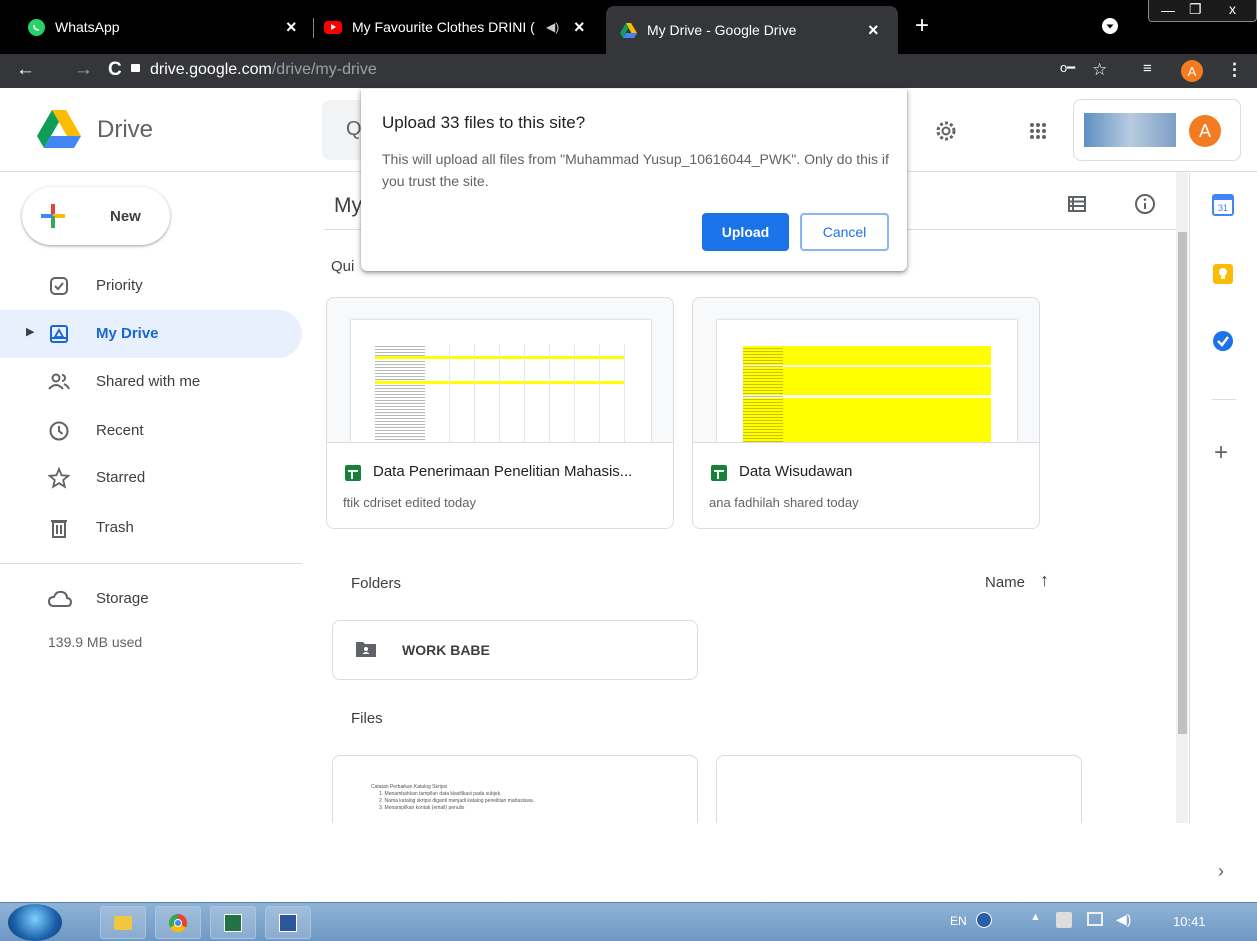 This screenshot has height=941, width=1257. What do you see at coordinates (1038, 133) in the screenshot?
I see `apps-grid-icon` at bounding box center [1038, 133].